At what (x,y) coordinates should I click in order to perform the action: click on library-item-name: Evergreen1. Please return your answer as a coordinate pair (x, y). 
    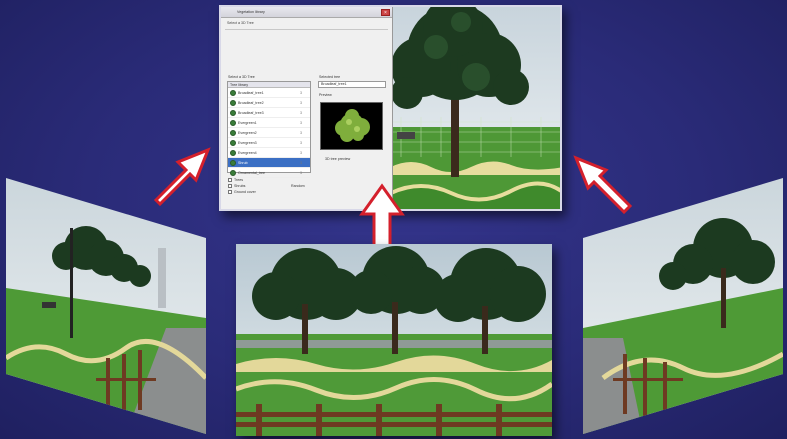
    Looking at the image, I should click on (247, 122).